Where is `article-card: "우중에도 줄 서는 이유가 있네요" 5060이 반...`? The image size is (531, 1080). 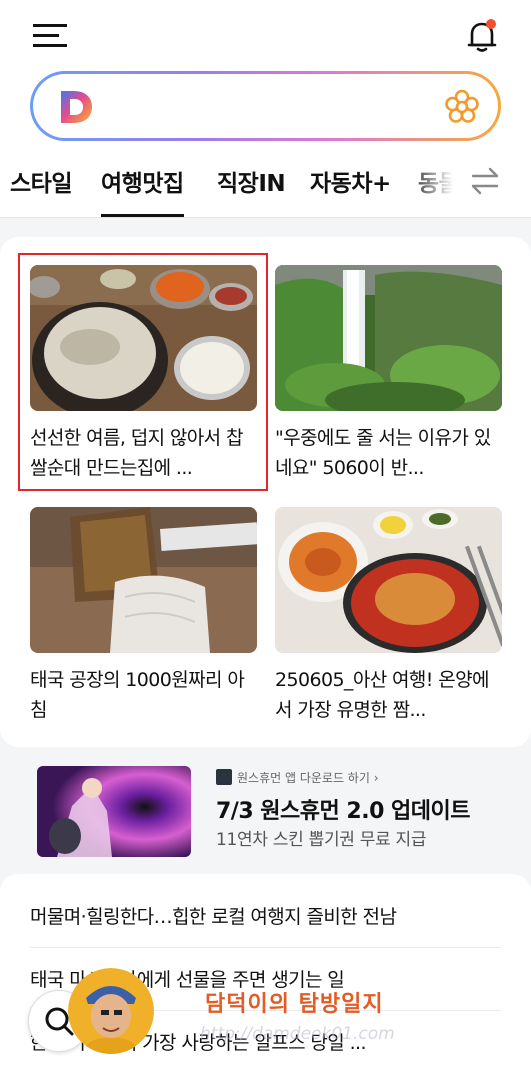 article-card: "우중에도 줄 서는 이유가 있네요" 5060이 반... is located at coordinates (388, 374).